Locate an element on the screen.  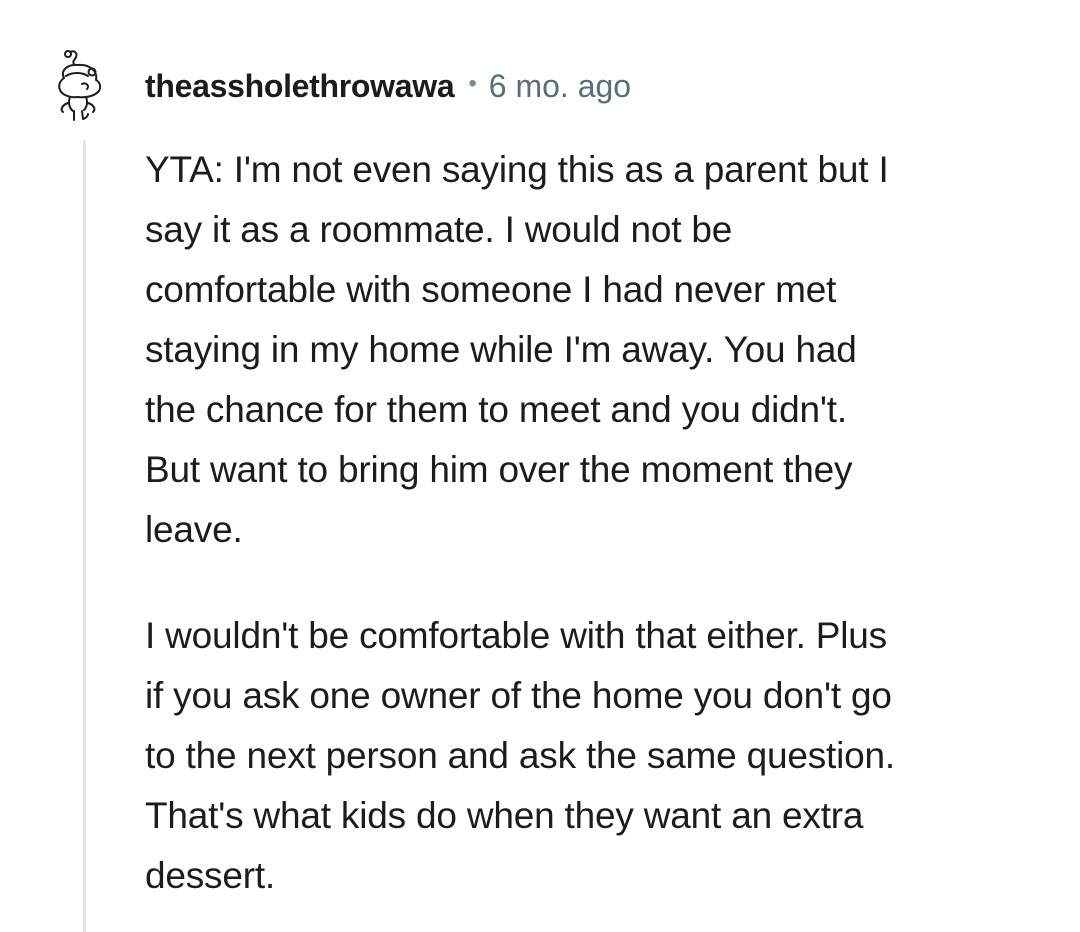
comment-text-line: comfortable with someone I had never met is located at coordinates (491, 289).